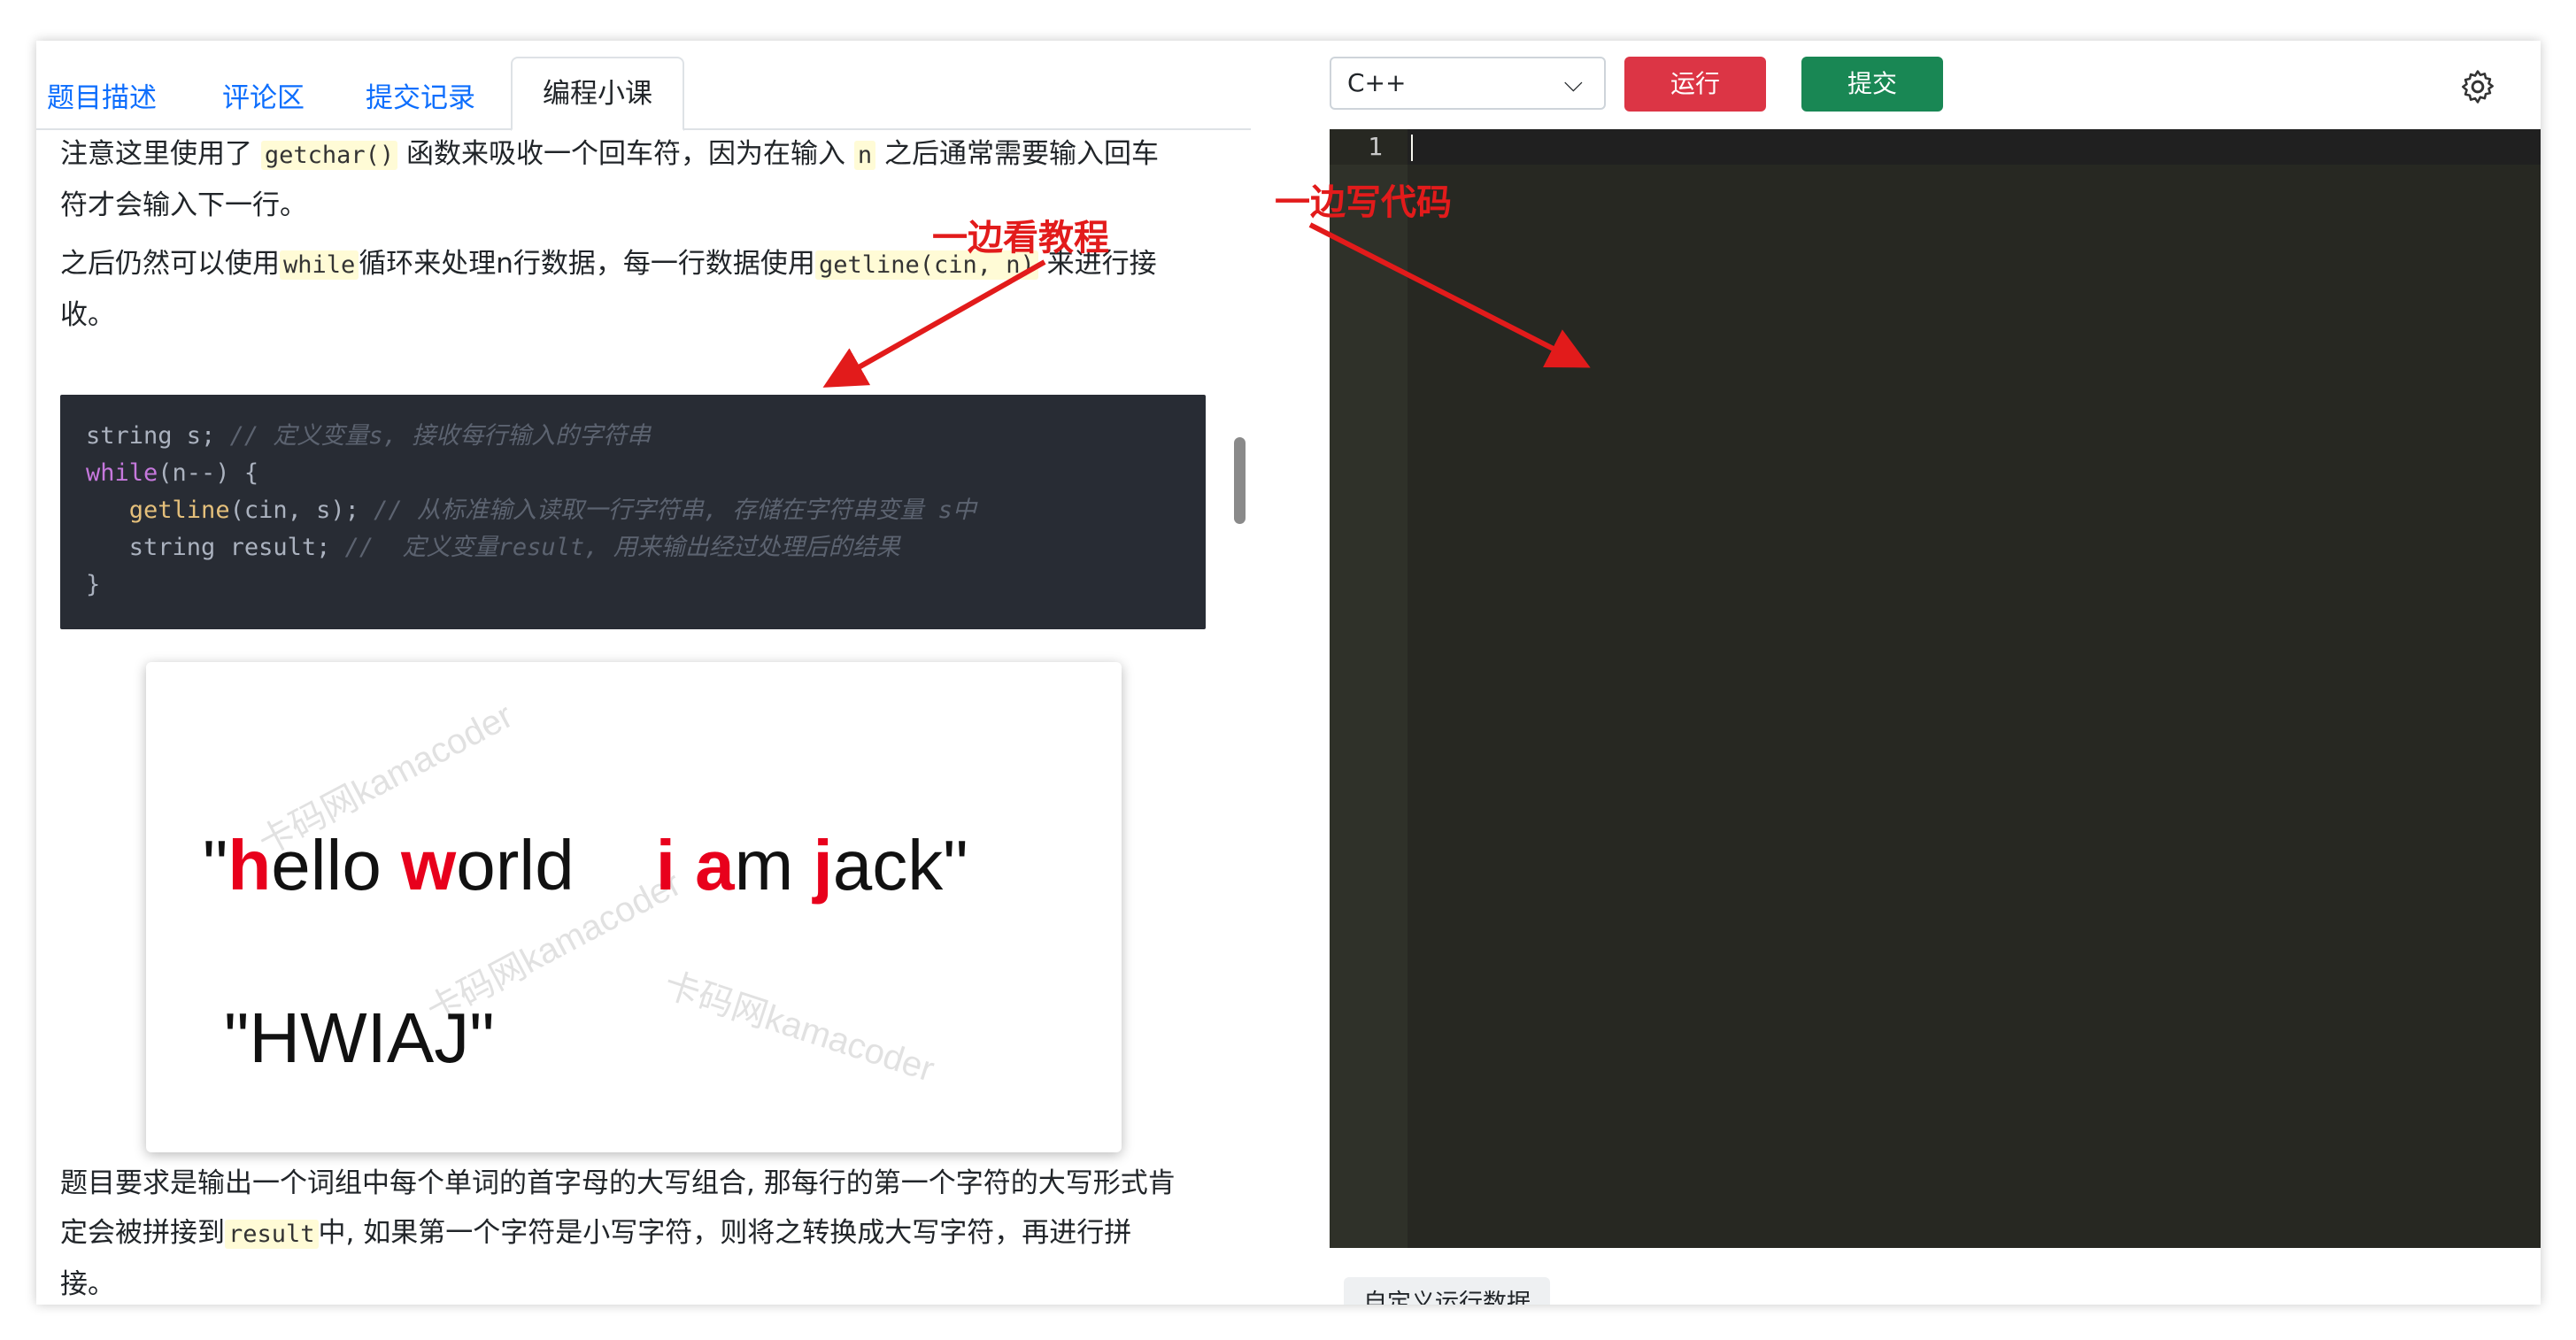 The width and height of the screenshot is (2576, 1340). Describe the element at coordinates (1375, 146) in the screenshot. I see `line-number: 1` at that location.